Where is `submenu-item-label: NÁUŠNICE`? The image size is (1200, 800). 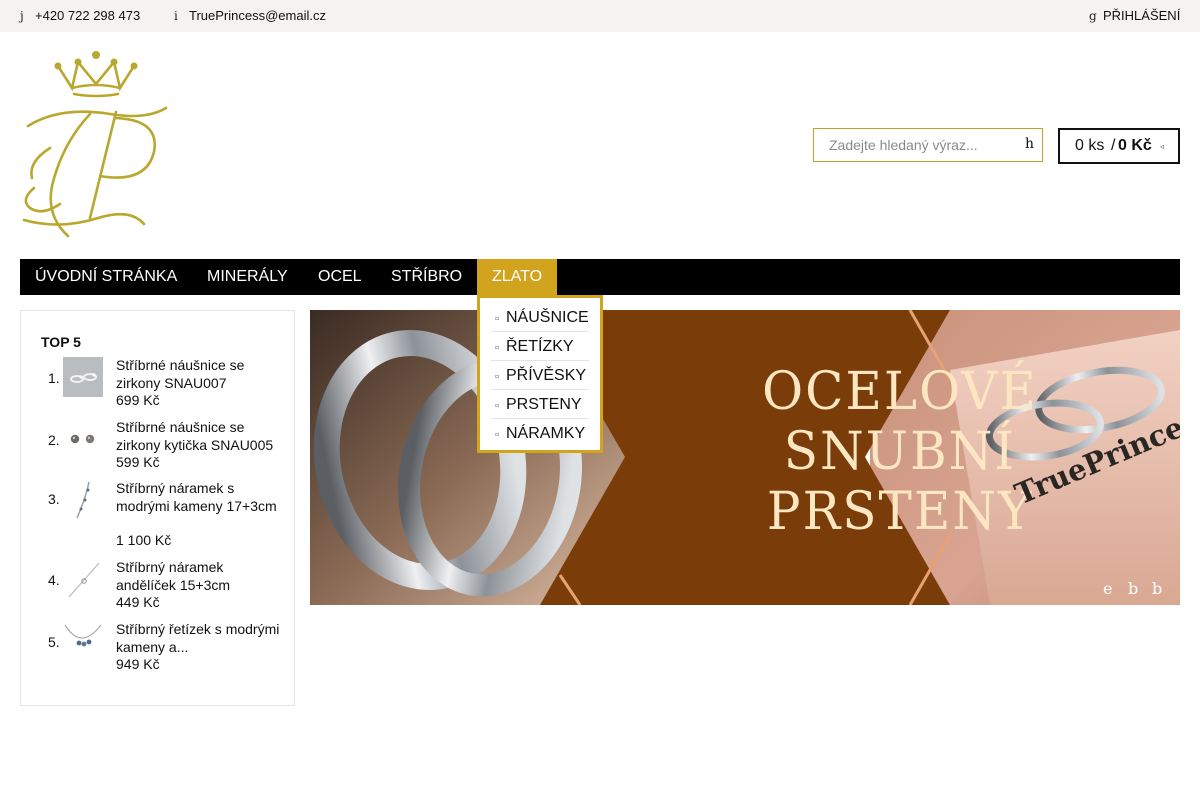 submenu-item-label: NÁUŠNICE is located at coordinates (547, 317).